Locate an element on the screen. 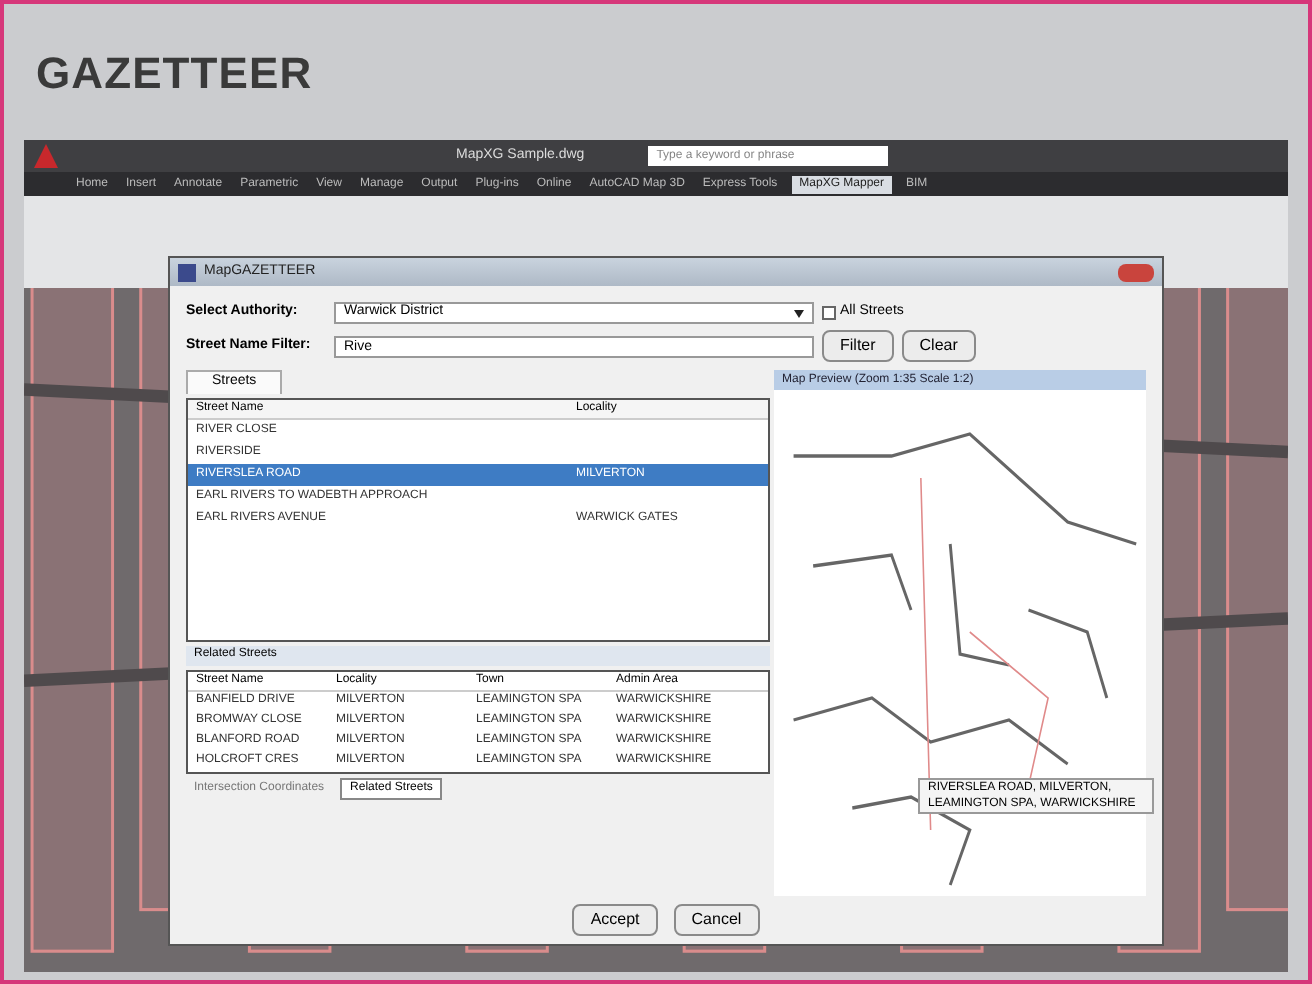 Image resolution: width=1312 pixels, height=984 pixels. checkbox is located at coordinates (829, 313).